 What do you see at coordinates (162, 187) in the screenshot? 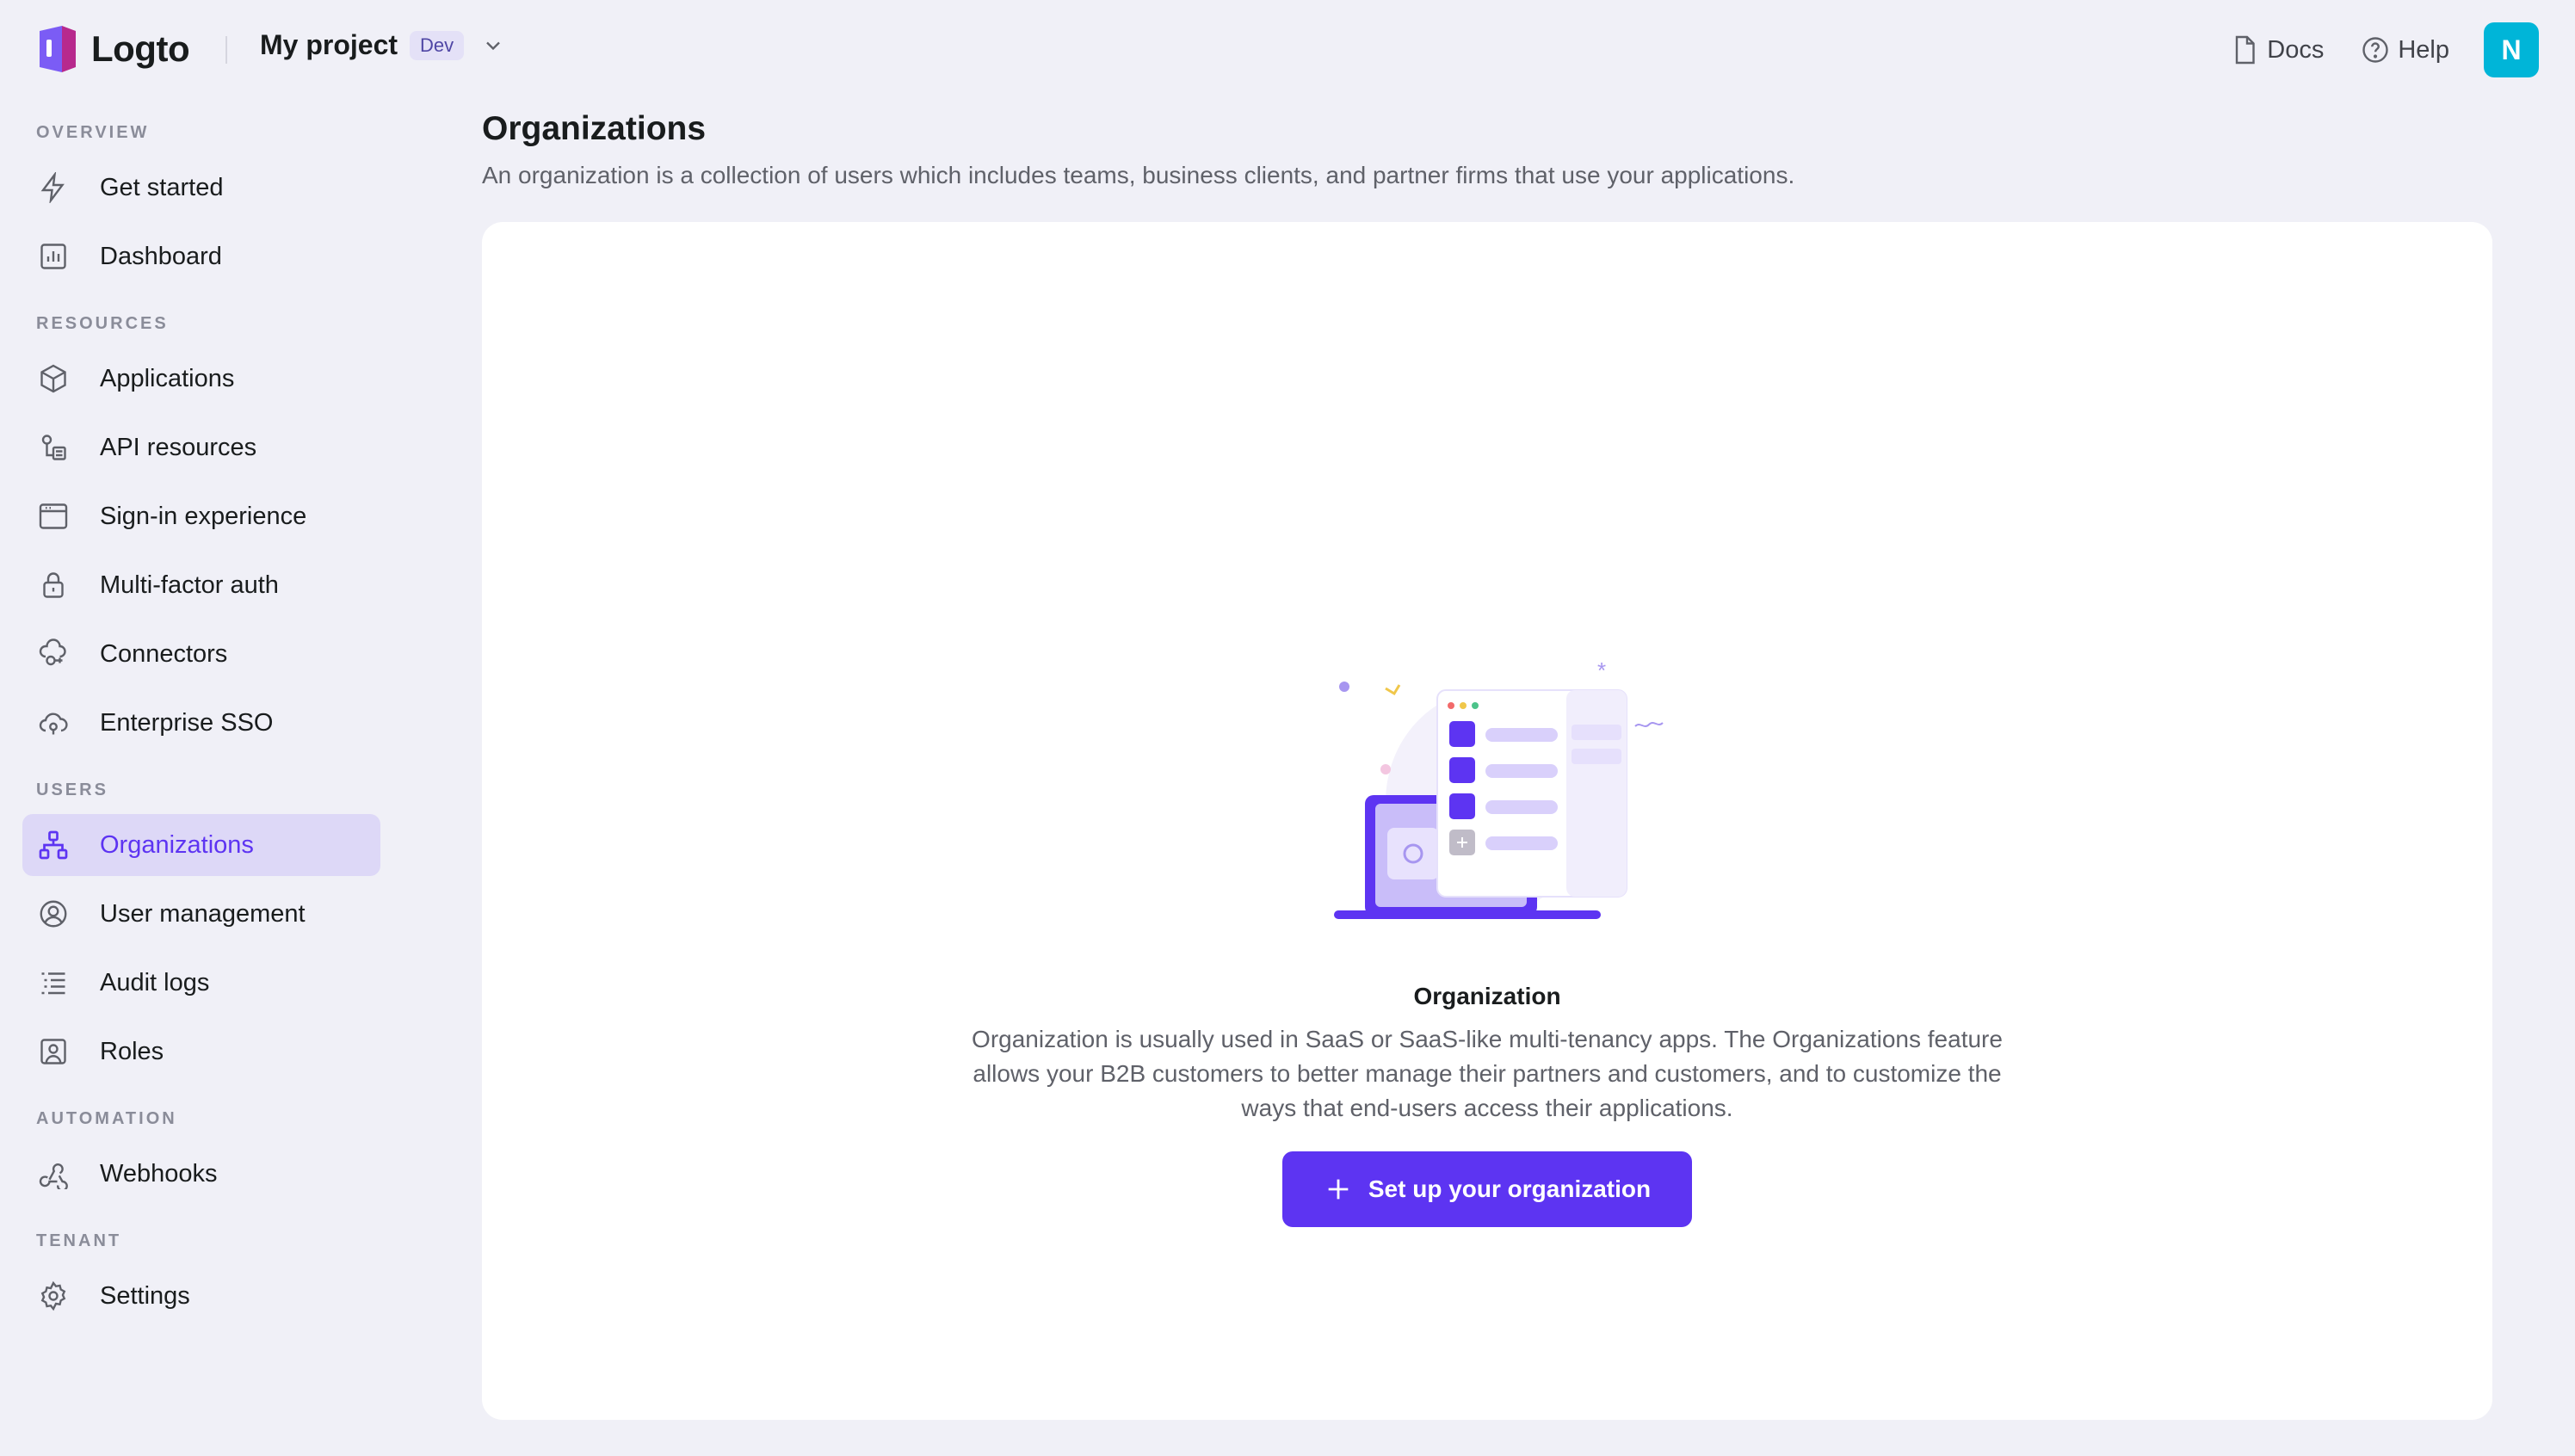
I see `sidebar-item-label: Get started` at bounding box center [162, 187].